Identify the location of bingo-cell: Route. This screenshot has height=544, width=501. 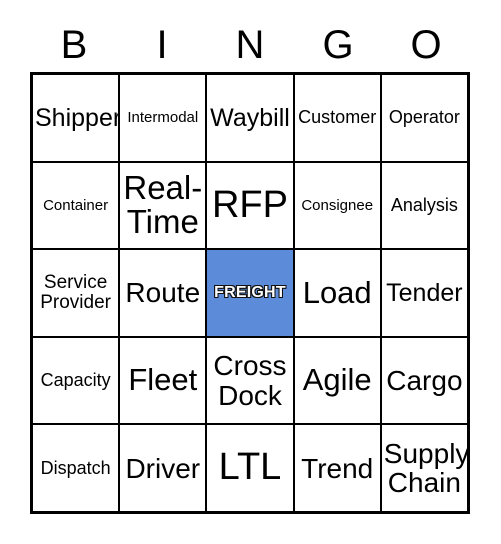
(163, 293).